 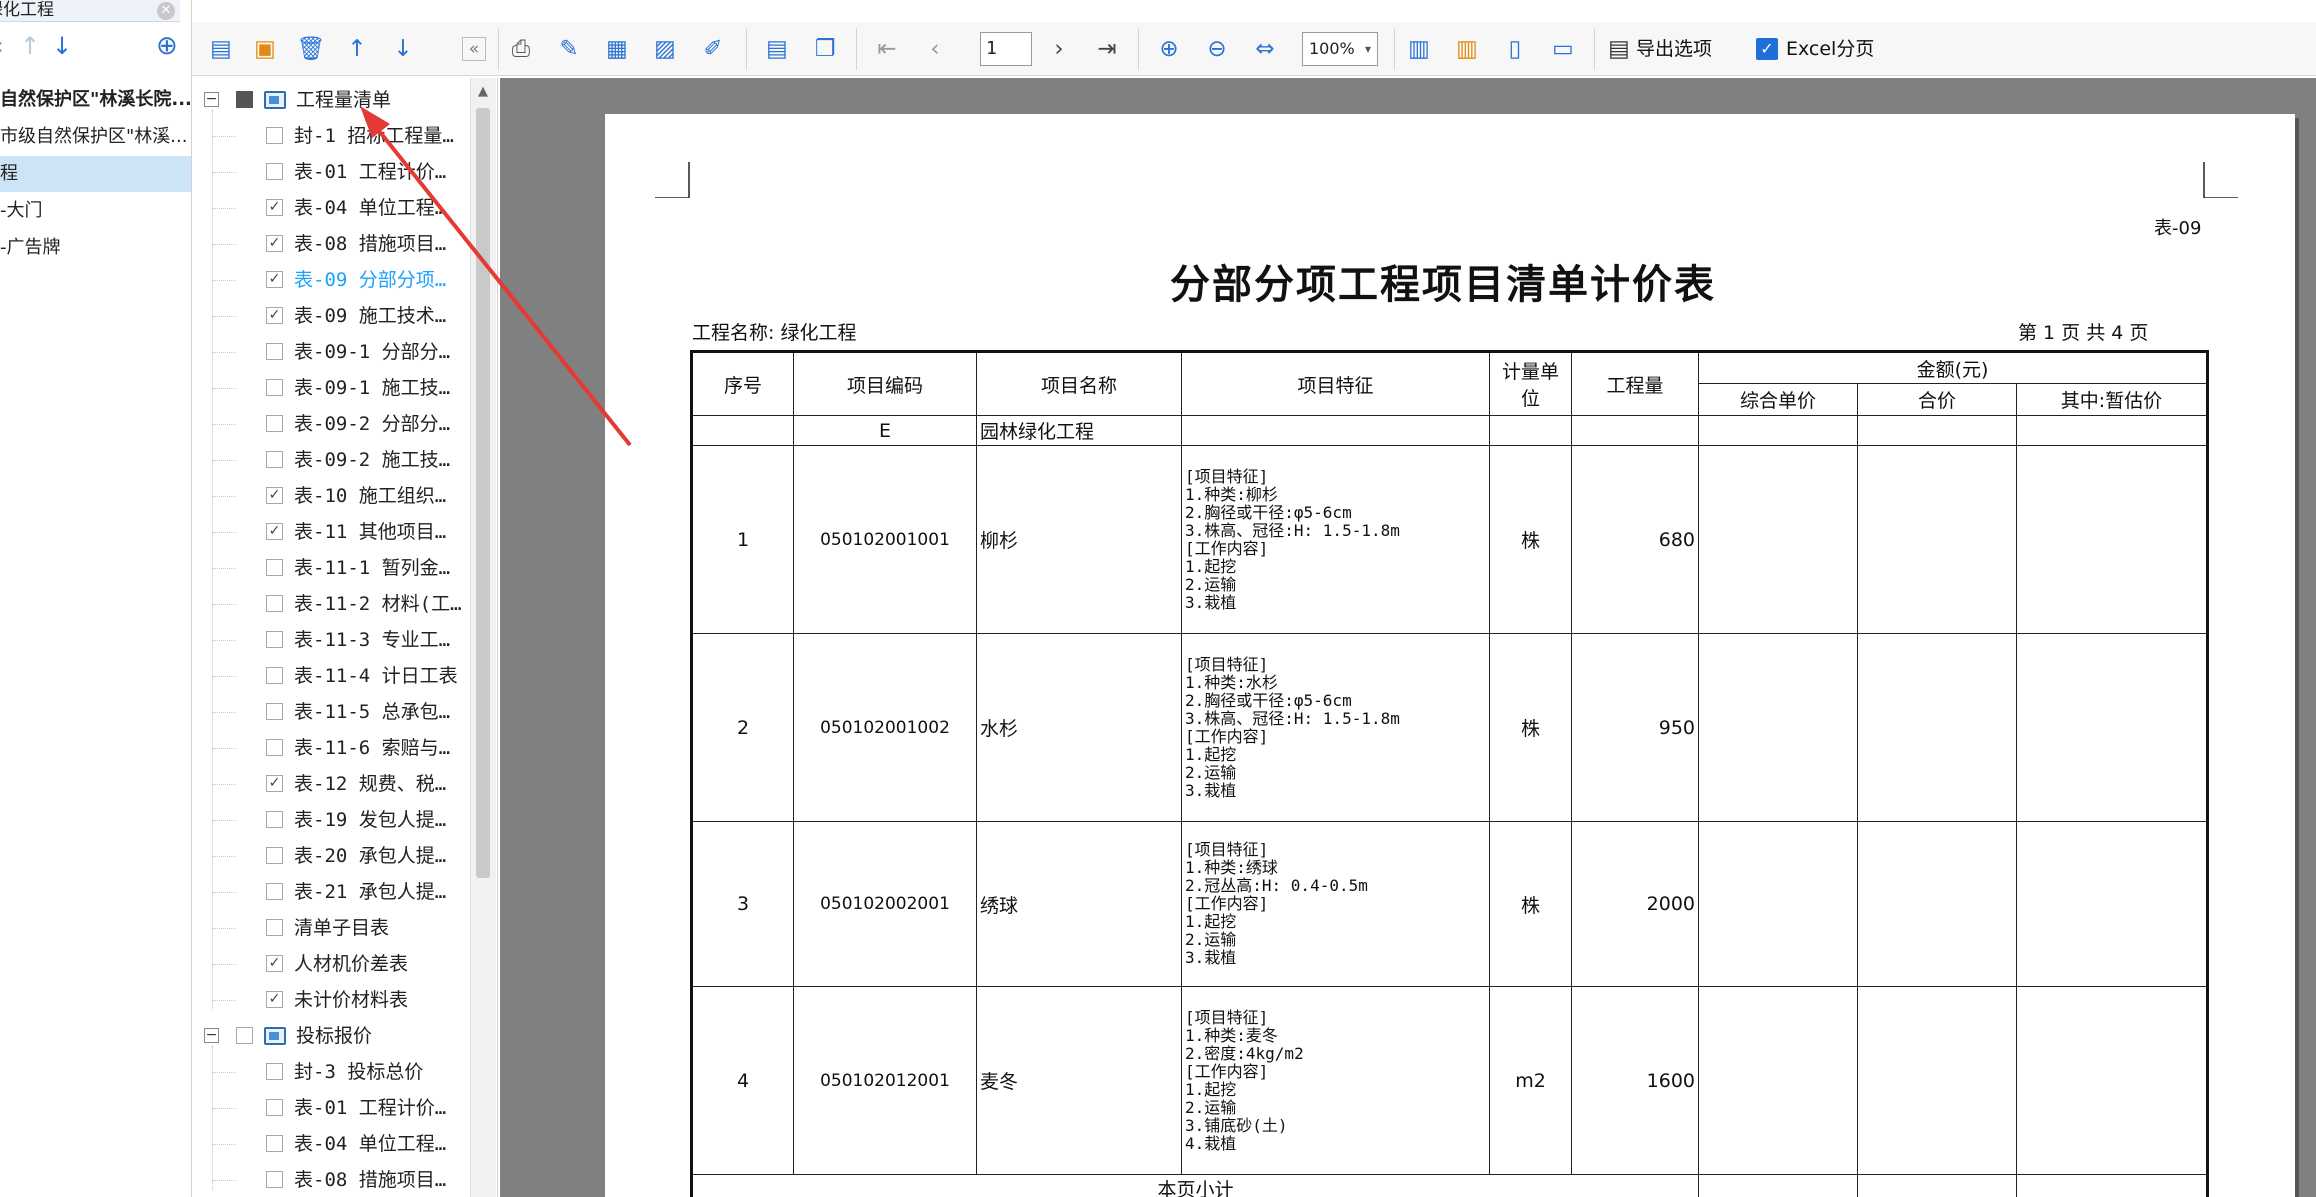 What do you see at coordinates (1217, 49) in the screenshot?
I see `zoom-out-icon: ⊖` at bounding box center [1217, 49].